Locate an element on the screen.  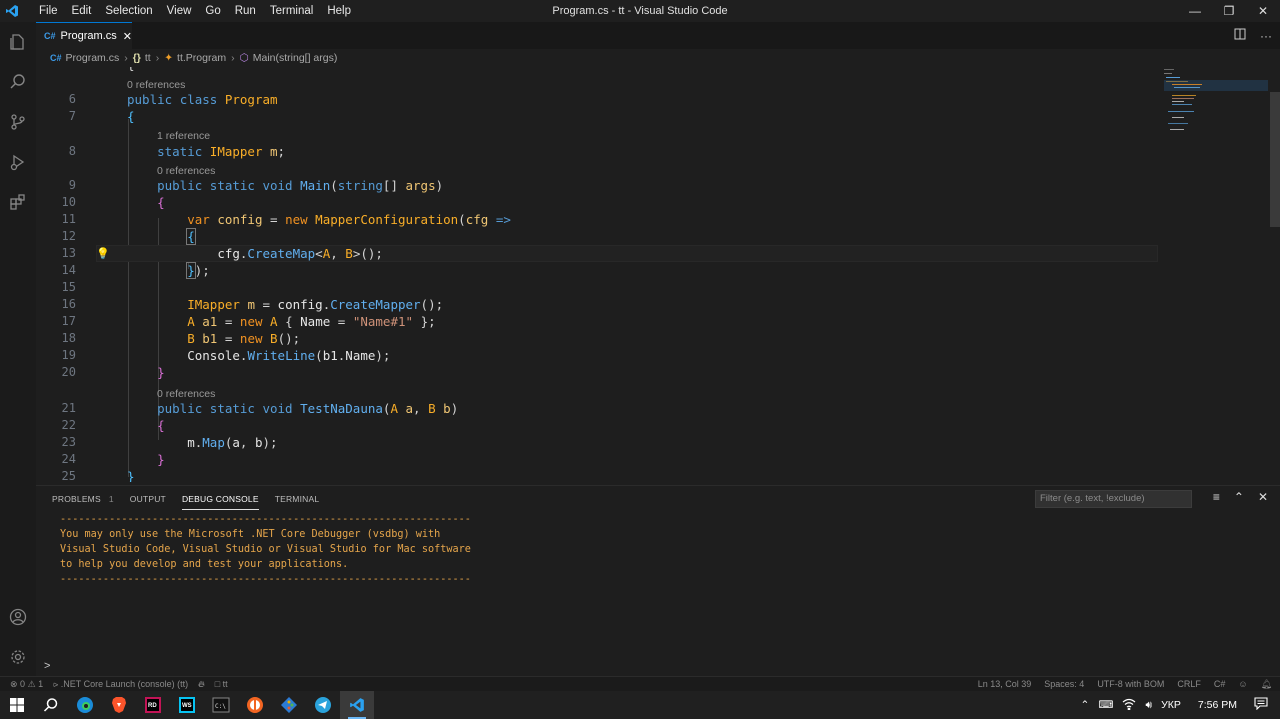
debug-launch-status: ⪧ .NET Core Launch (console) (tt) is located at coordinates (120, 684).